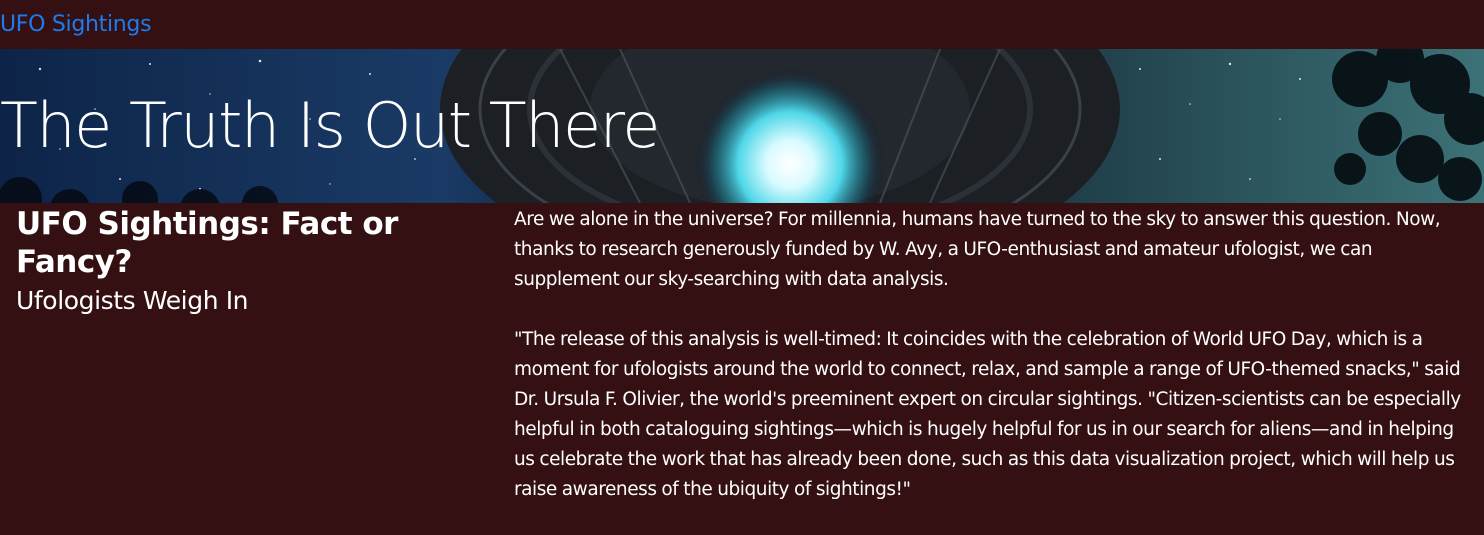 This screenshot has height=535, width=1484. I want to click on hero-title: The Truth Is Out There, so click(330, 125).